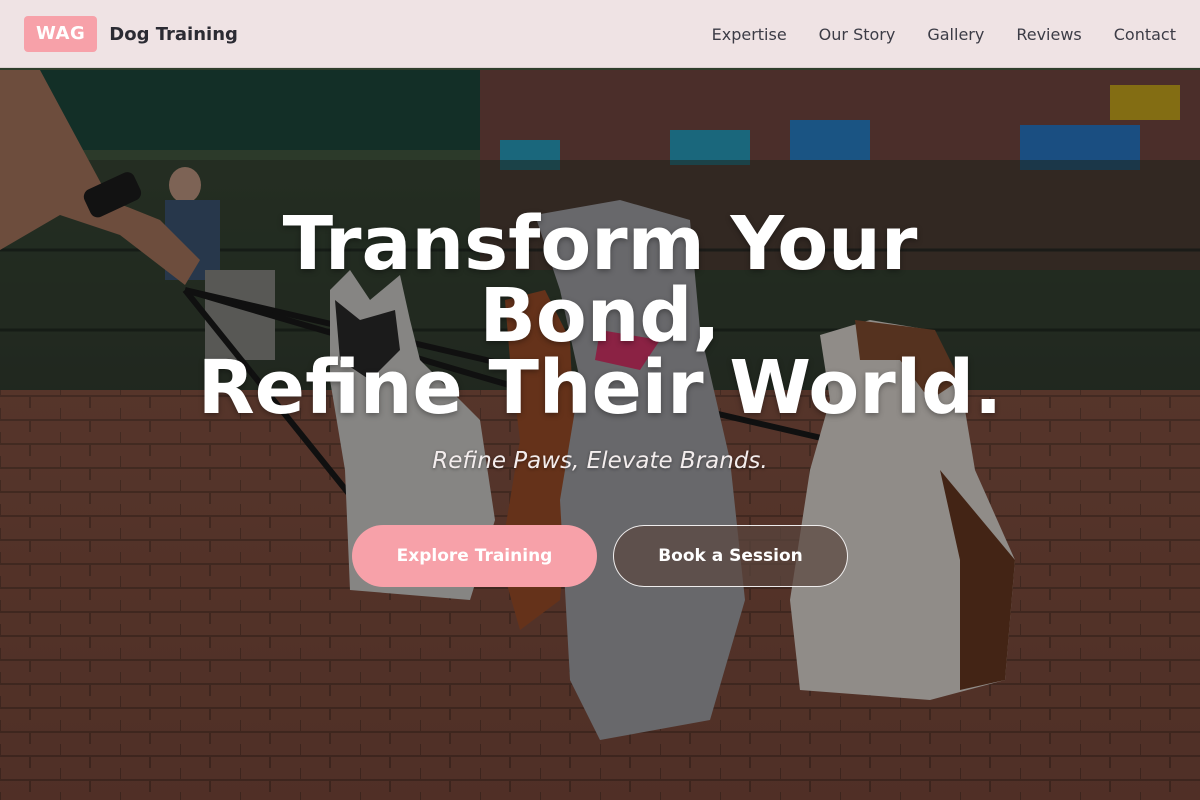 The image size is (1200, 800). Describe the element at coordinates (600, 556) in the screenshot. I see `hero-cta-group: Explore Training Book a Session` at that location.